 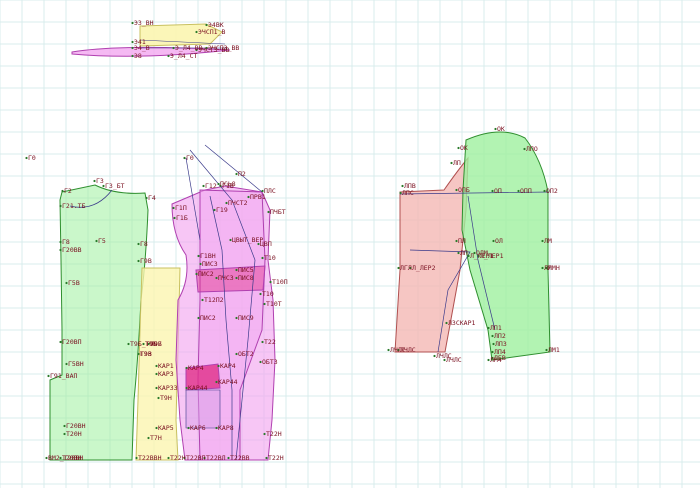 What do you see at coordinates (72, 250) in the screenshot?
I see `back-point-label: Г20ВВ` at bounding box center [72, 250].